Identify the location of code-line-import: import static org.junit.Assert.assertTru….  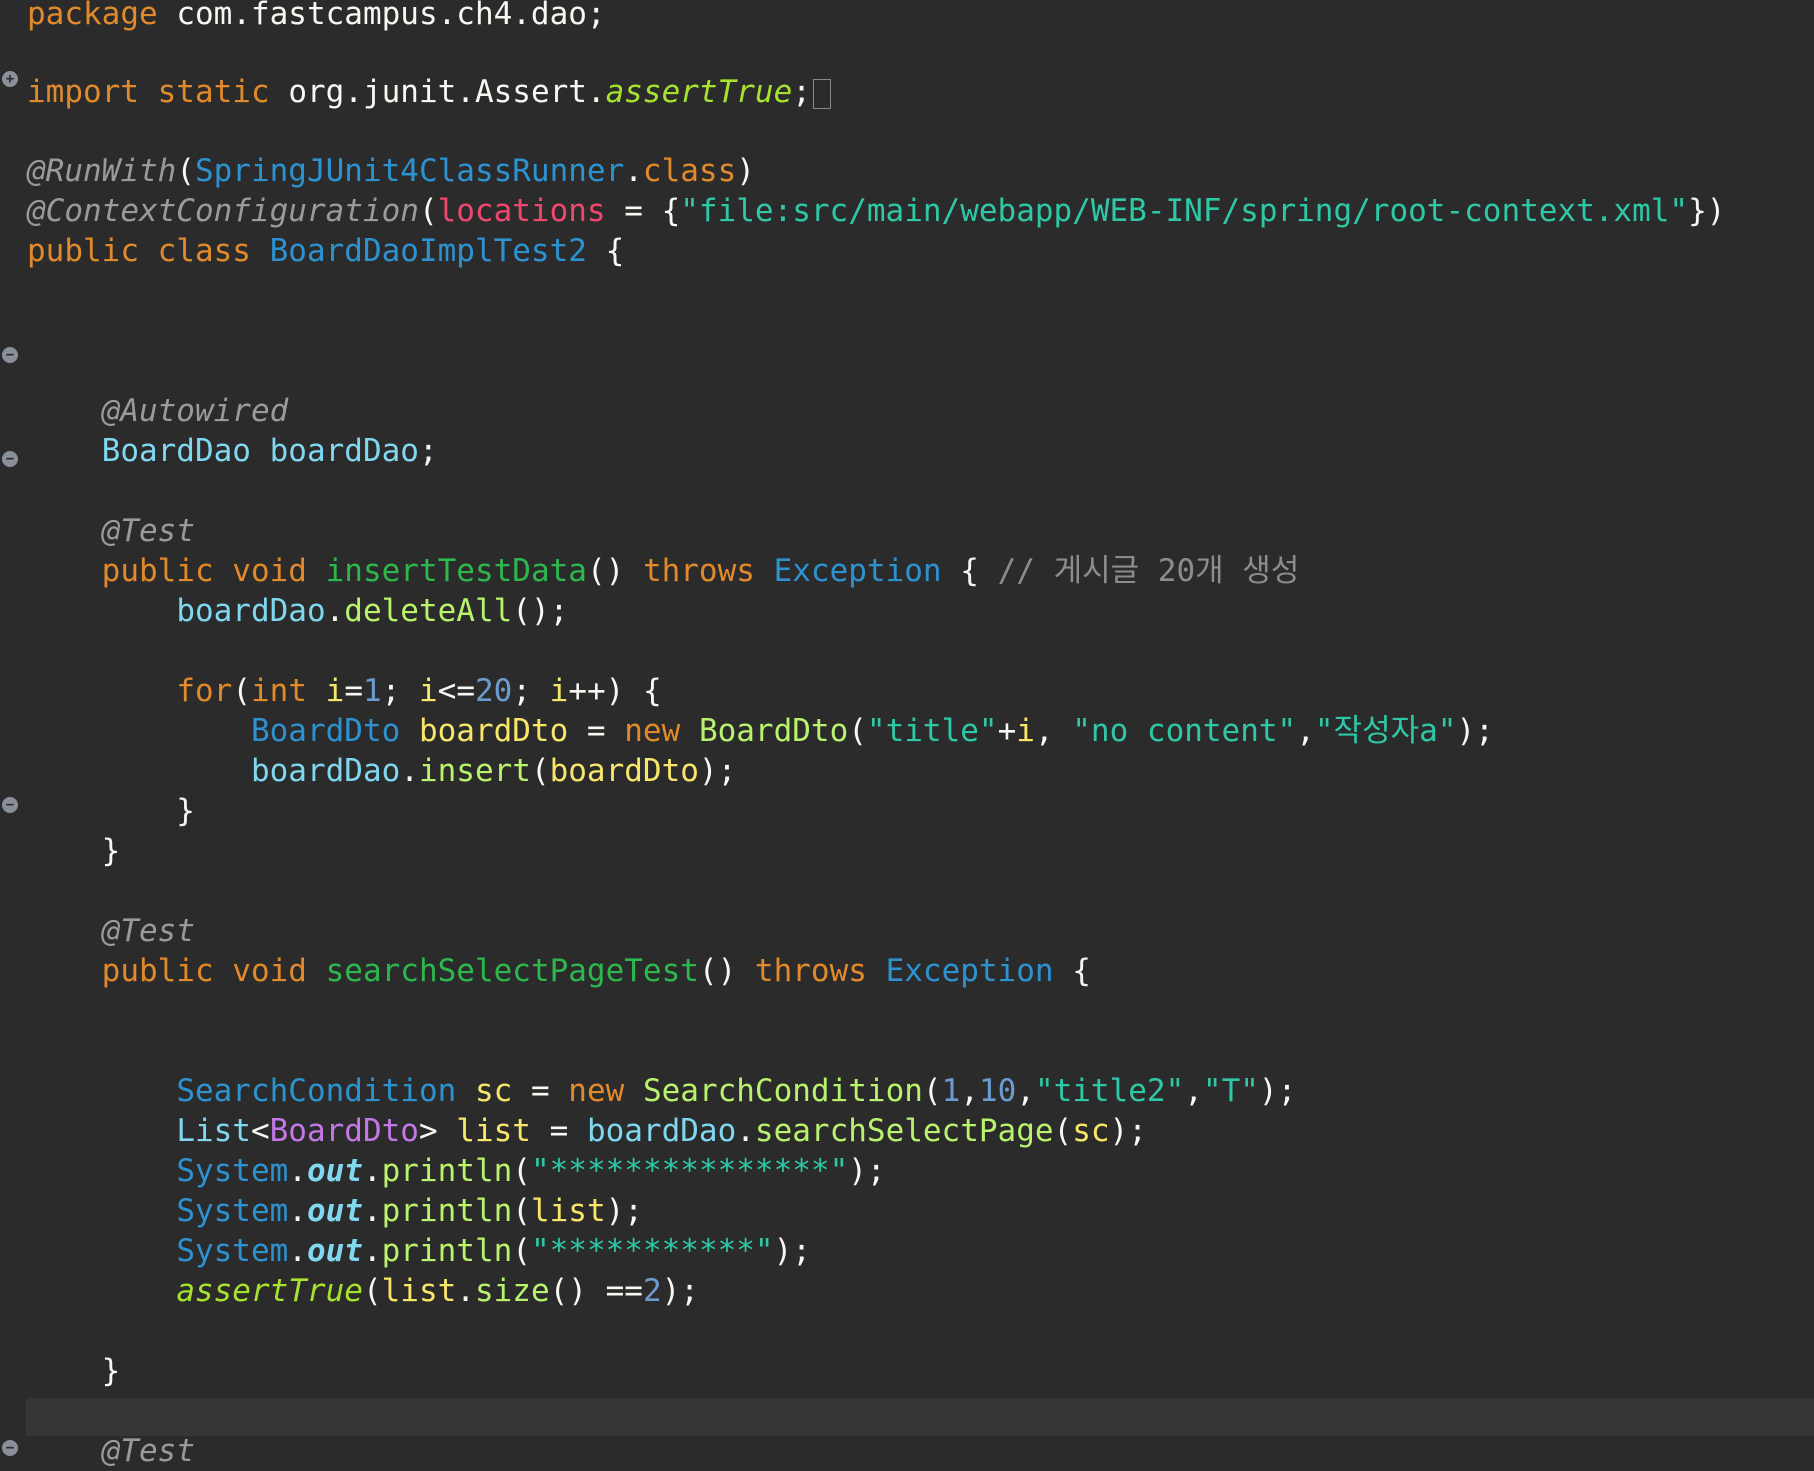
(429, 92).